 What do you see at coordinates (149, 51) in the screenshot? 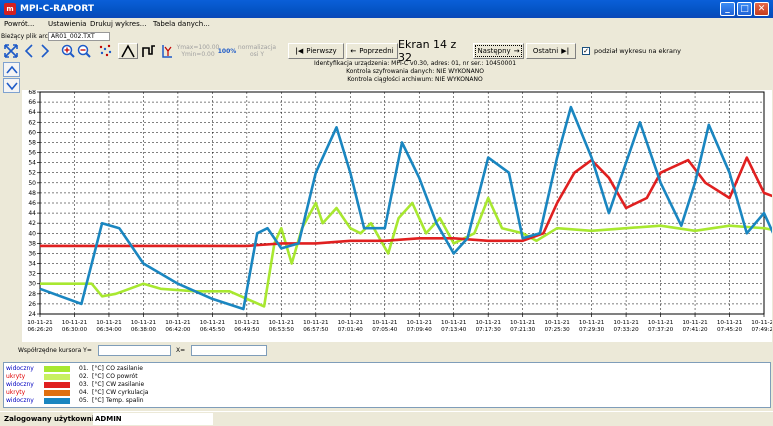
I see `step-mode-icon` at bounding box center [149, 51].